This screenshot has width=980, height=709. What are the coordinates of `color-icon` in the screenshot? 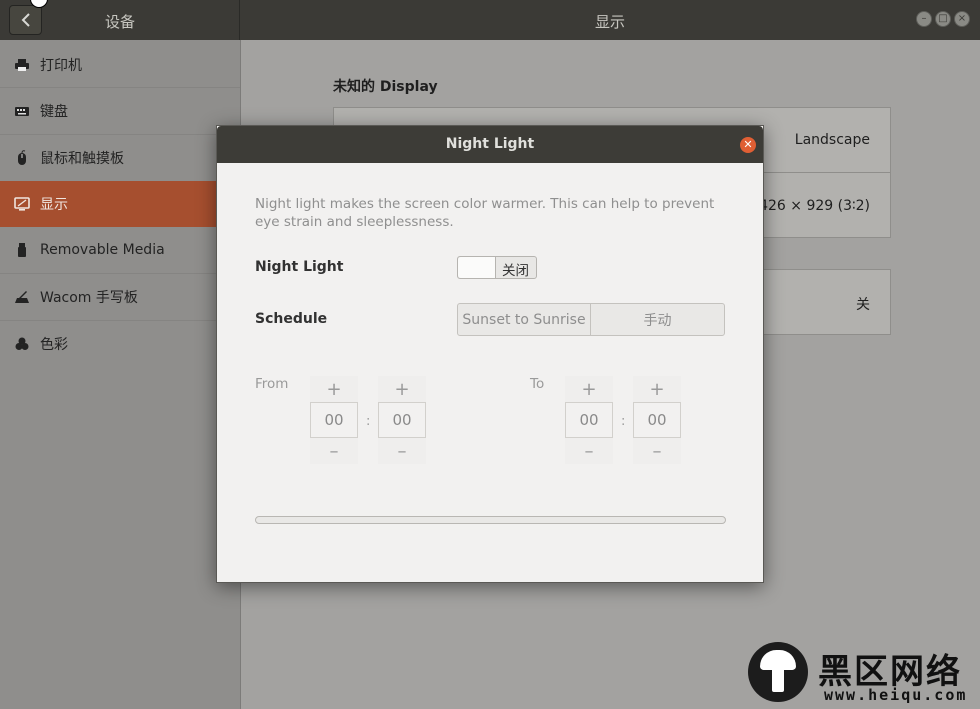 It's located at (22, 344).